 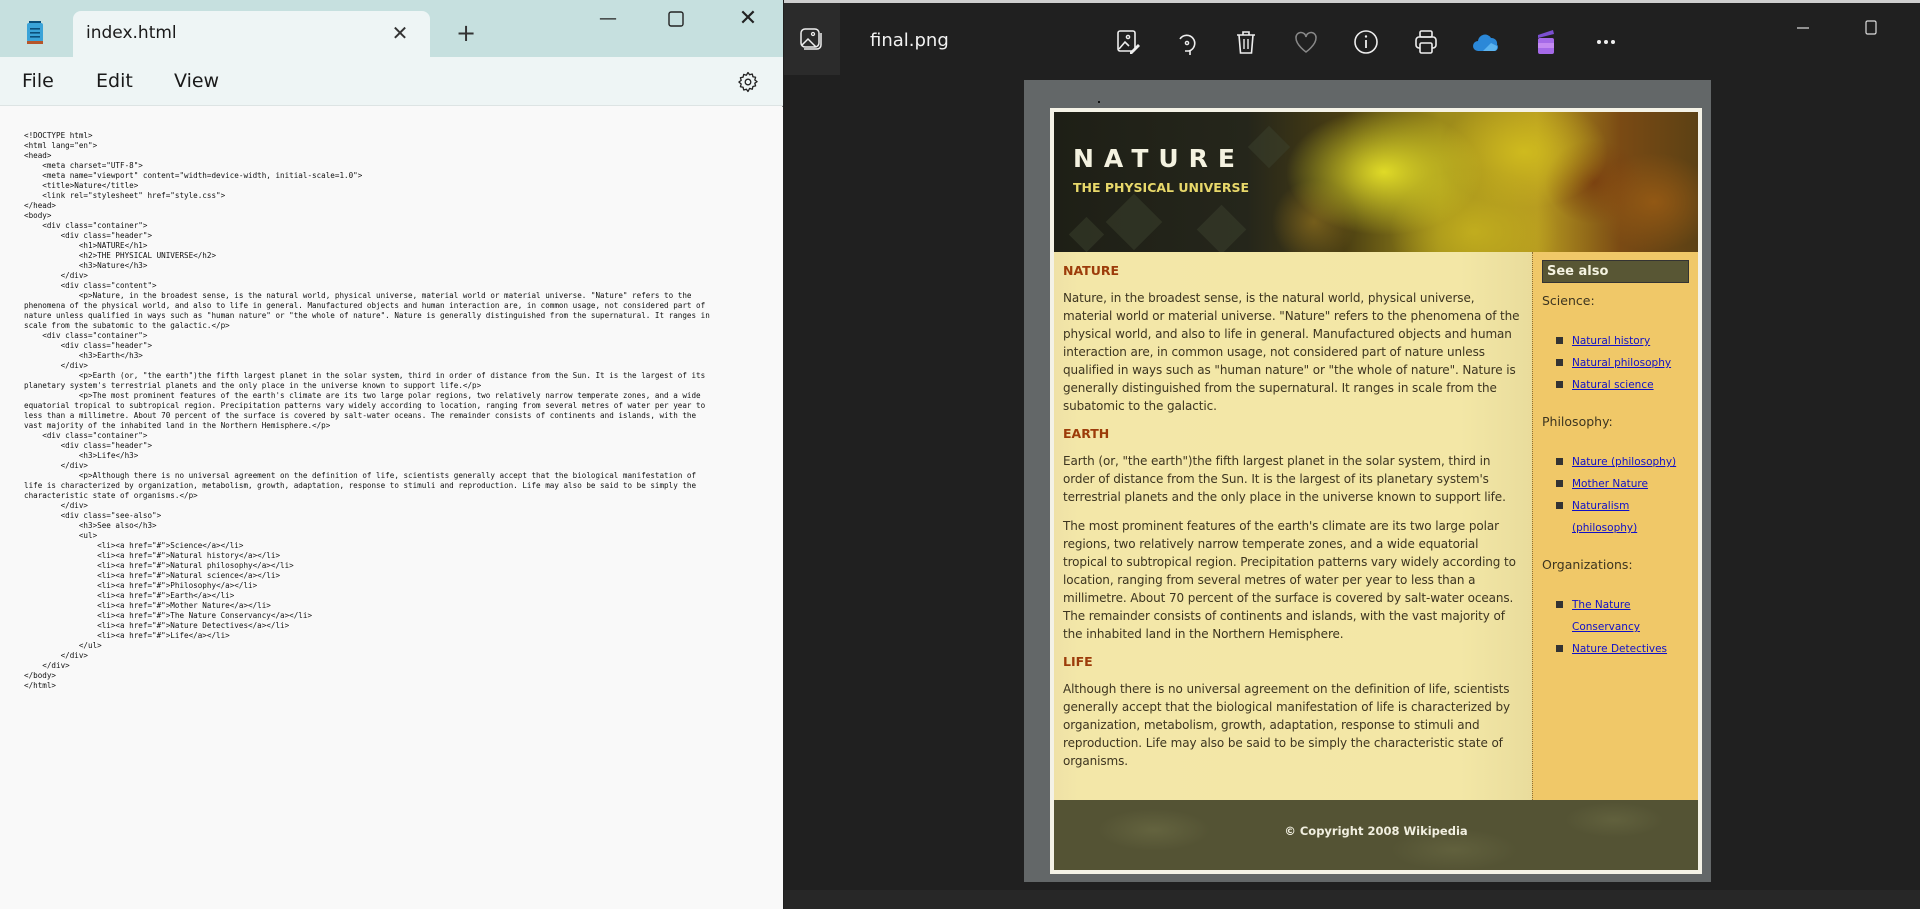 What do you see at coordinates (1606, 616) in the screenshot?
I see `see-also-link: The Nature Conservancy` at bounding box center [1606, 616].